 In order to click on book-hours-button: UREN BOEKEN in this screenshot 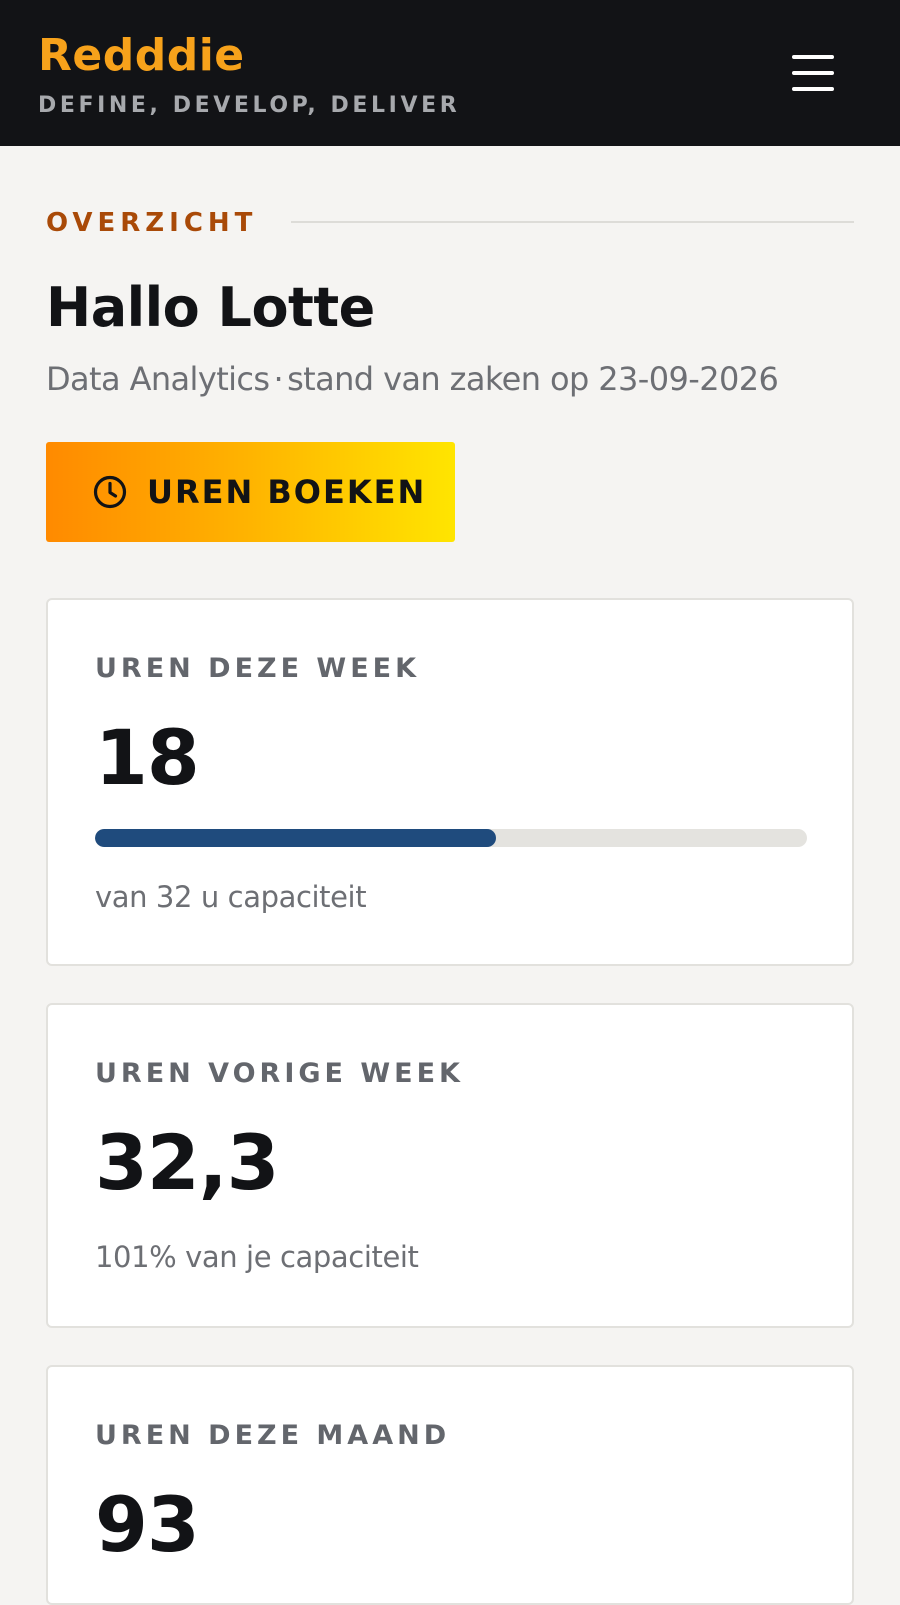, I will do `click(250, 492)`.